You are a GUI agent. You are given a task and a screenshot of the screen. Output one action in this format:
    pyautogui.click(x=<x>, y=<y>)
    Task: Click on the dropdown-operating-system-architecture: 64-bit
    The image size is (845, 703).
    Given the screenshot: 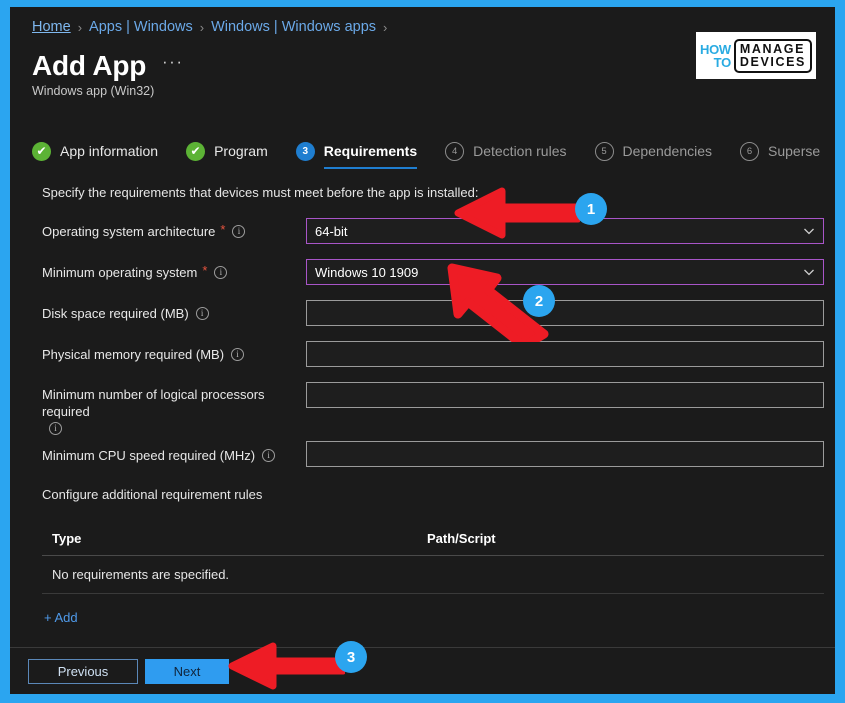 What is the action you would take?
    pyautogui.click(x=565, y=231)
    